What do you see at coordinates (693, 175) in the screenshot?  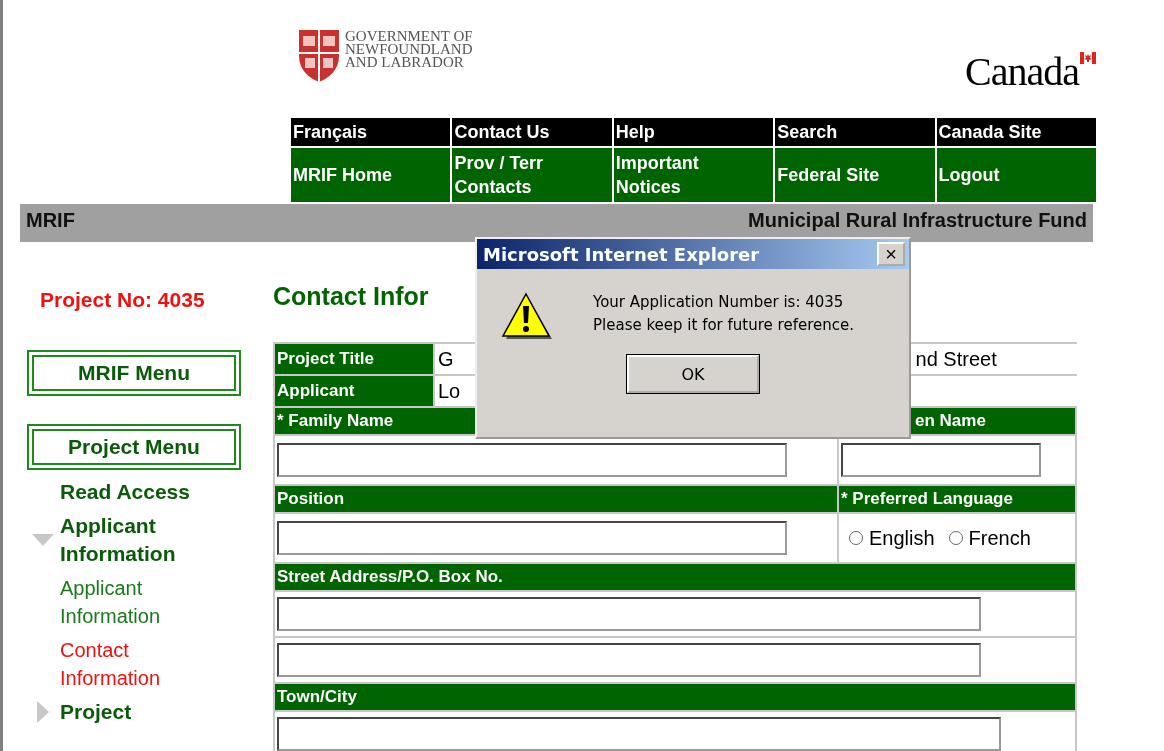 I see `nav-link: Important Notices` at bounding box center [693, 175].